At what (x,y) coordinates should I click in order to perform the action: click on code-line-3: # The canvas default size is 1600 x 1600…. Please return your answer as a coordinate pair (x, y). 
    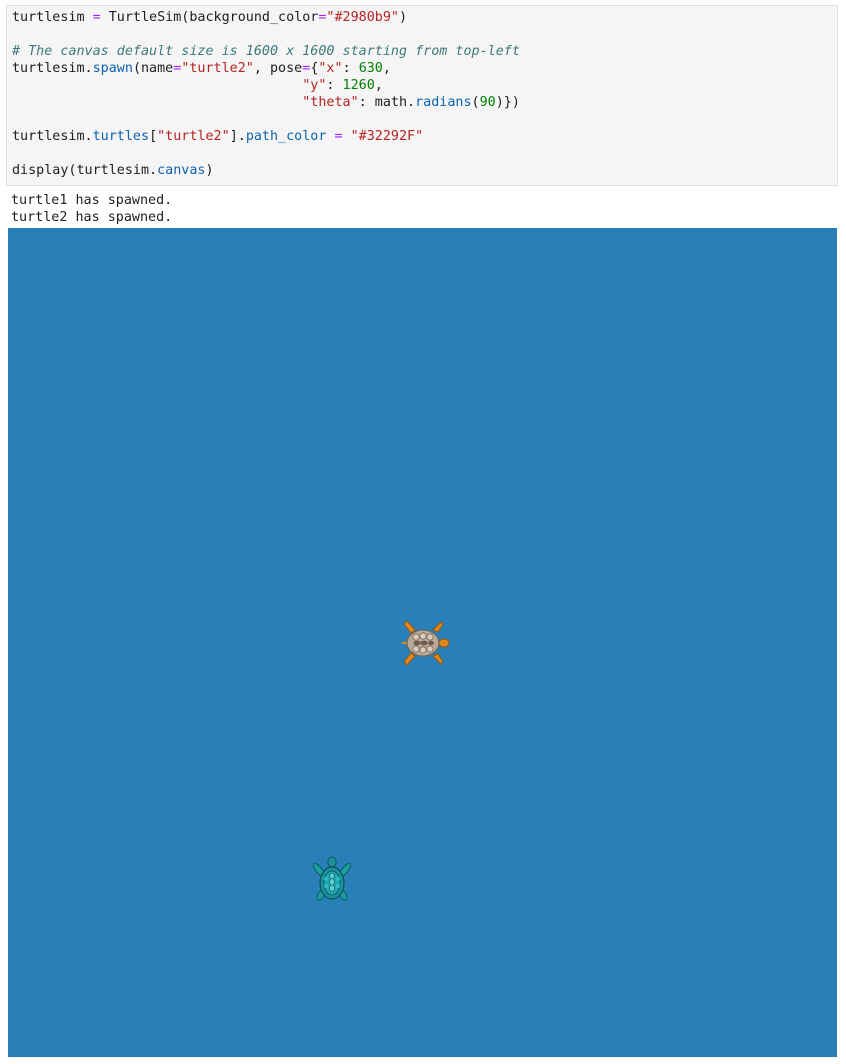
    Looking at the image, I should click on (266, 51).